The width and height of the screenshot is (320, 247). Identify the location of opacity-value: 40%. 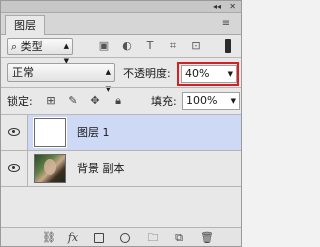
(197, 73).